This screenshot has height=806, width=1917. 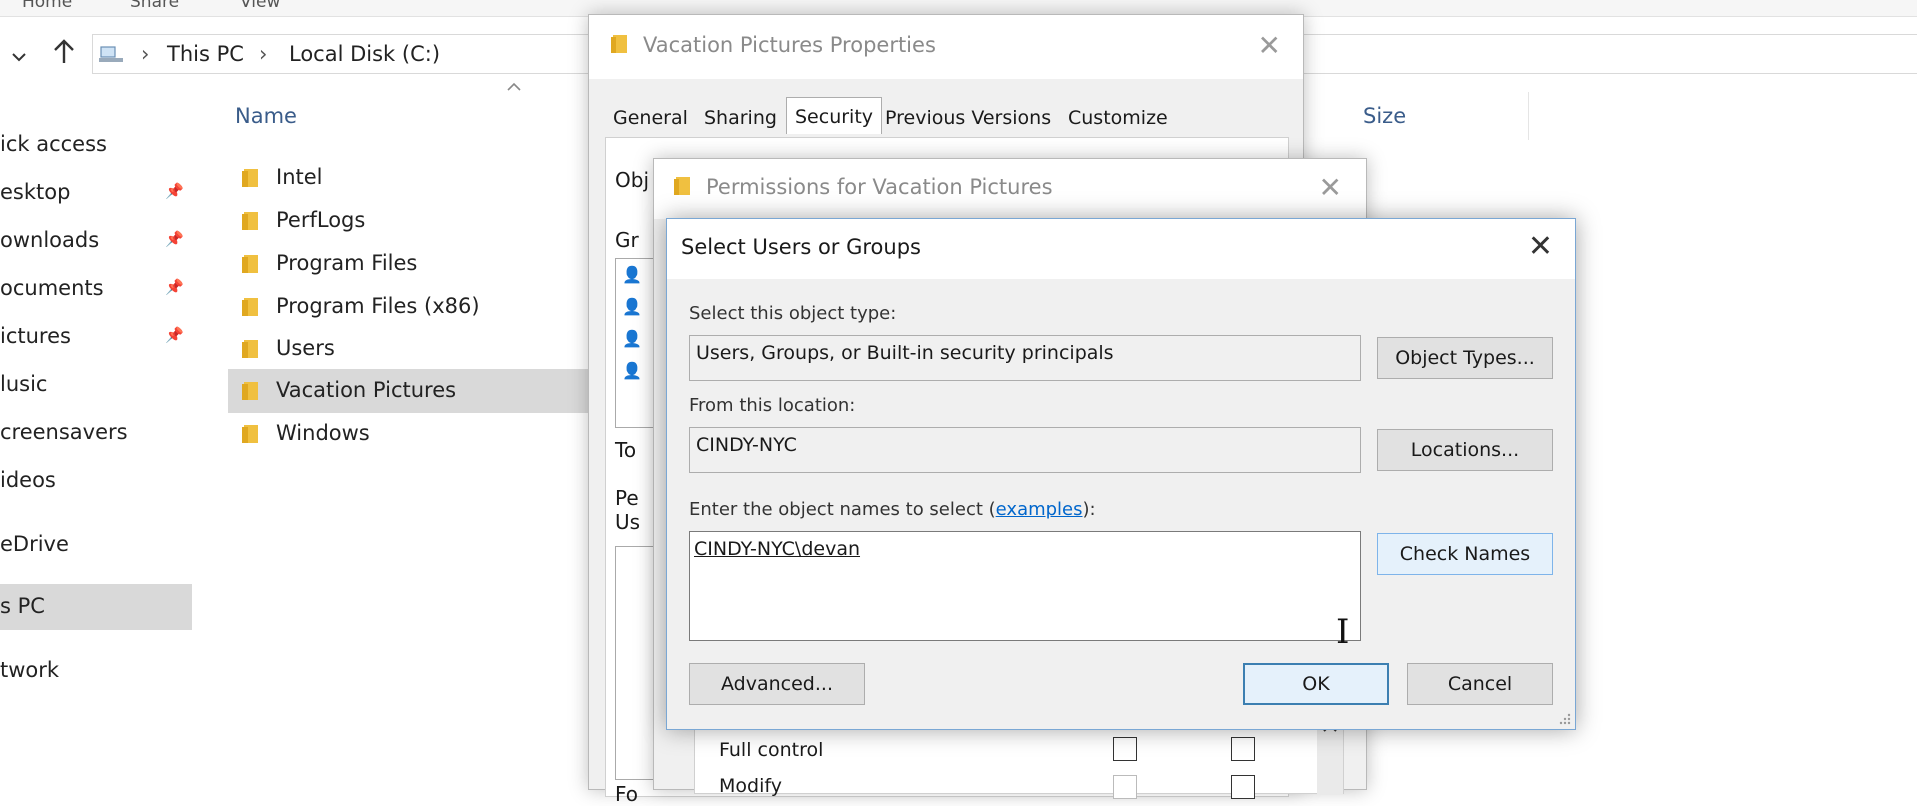 What do you see at coordinates (1384, 116) in the screenshot?
I see `column-header-size: Size` at bounding box center [1384, 116].